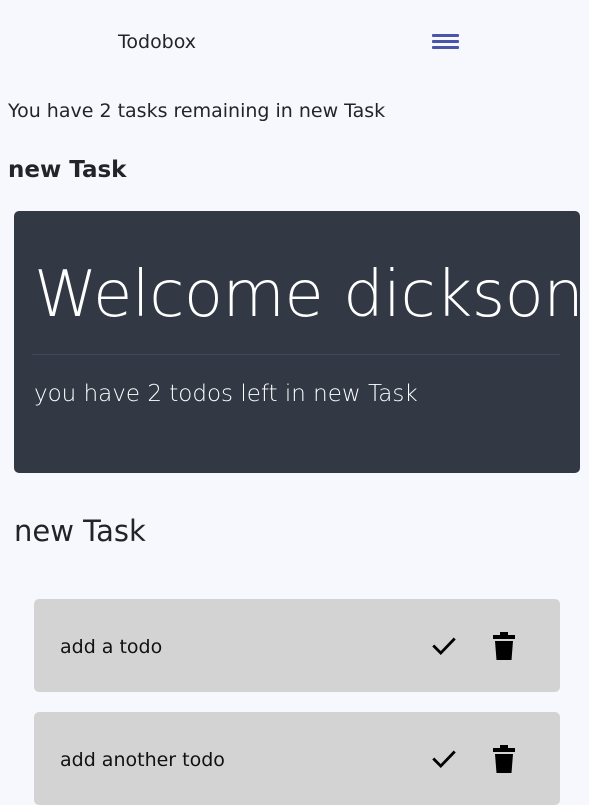 The width and height of the screenshot is (589, 805). What do you see at coordinates (226, 394) in the screenshot?
I see `todos-left-text: you have 2 todos left in new Task` at bounding box center [226, 394].